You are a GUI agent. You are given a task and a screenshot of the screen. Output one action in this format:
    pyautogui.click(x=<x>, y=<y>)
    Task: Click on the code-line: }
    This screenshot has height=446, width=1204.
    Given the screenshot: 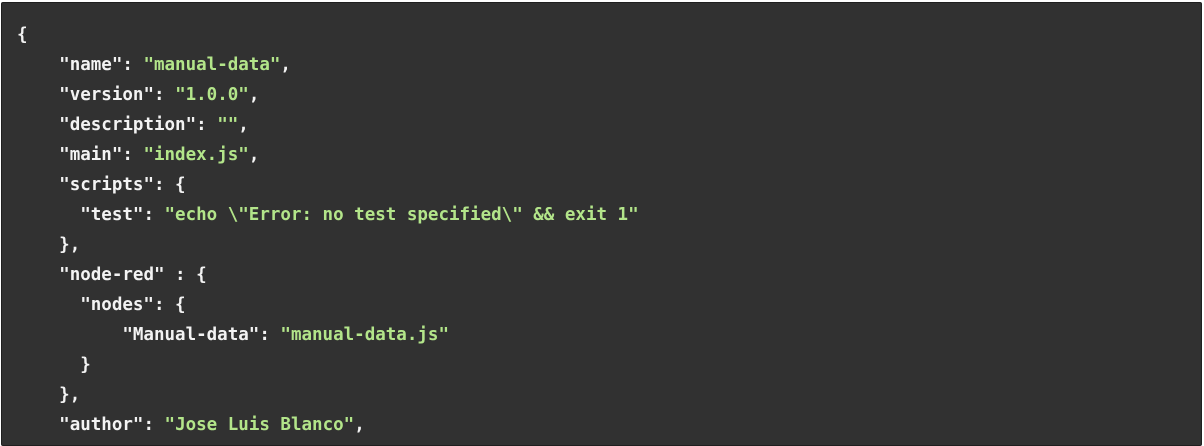 What is the action you would take?
    pyautogui.click(x=328, y=365)
    